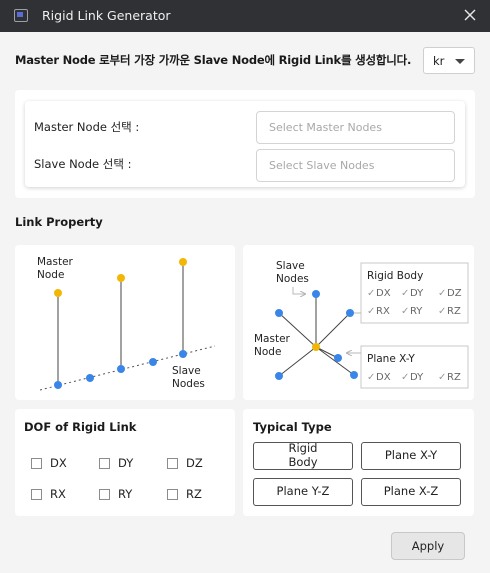  What do you see at coordinates (383, 311) in the screenshot?
I see `dof-tag: RX` at bounding box center [383, 311].